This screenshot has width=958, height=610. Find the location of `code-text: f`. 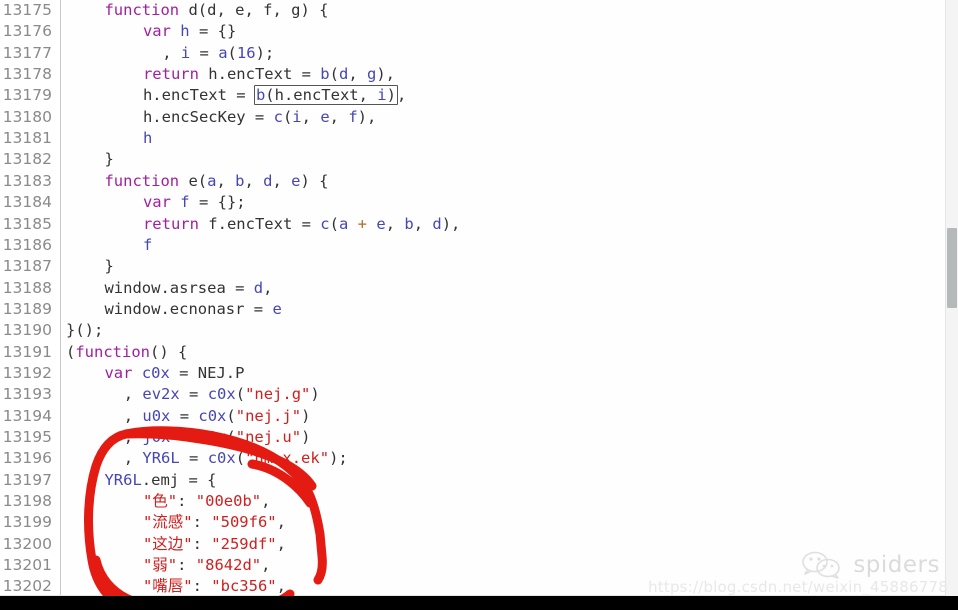

code-text: f is located at coordinates (147, 245).